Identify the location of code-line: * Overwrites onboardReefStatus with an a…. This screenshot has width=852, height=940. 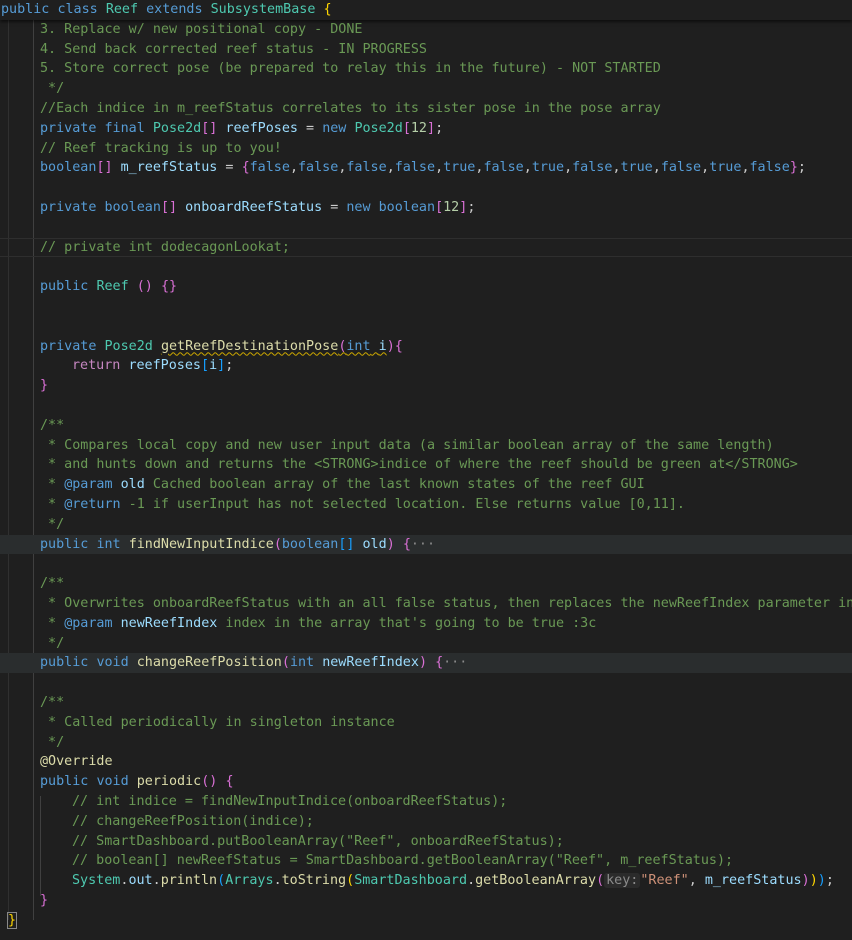
(426, 604).